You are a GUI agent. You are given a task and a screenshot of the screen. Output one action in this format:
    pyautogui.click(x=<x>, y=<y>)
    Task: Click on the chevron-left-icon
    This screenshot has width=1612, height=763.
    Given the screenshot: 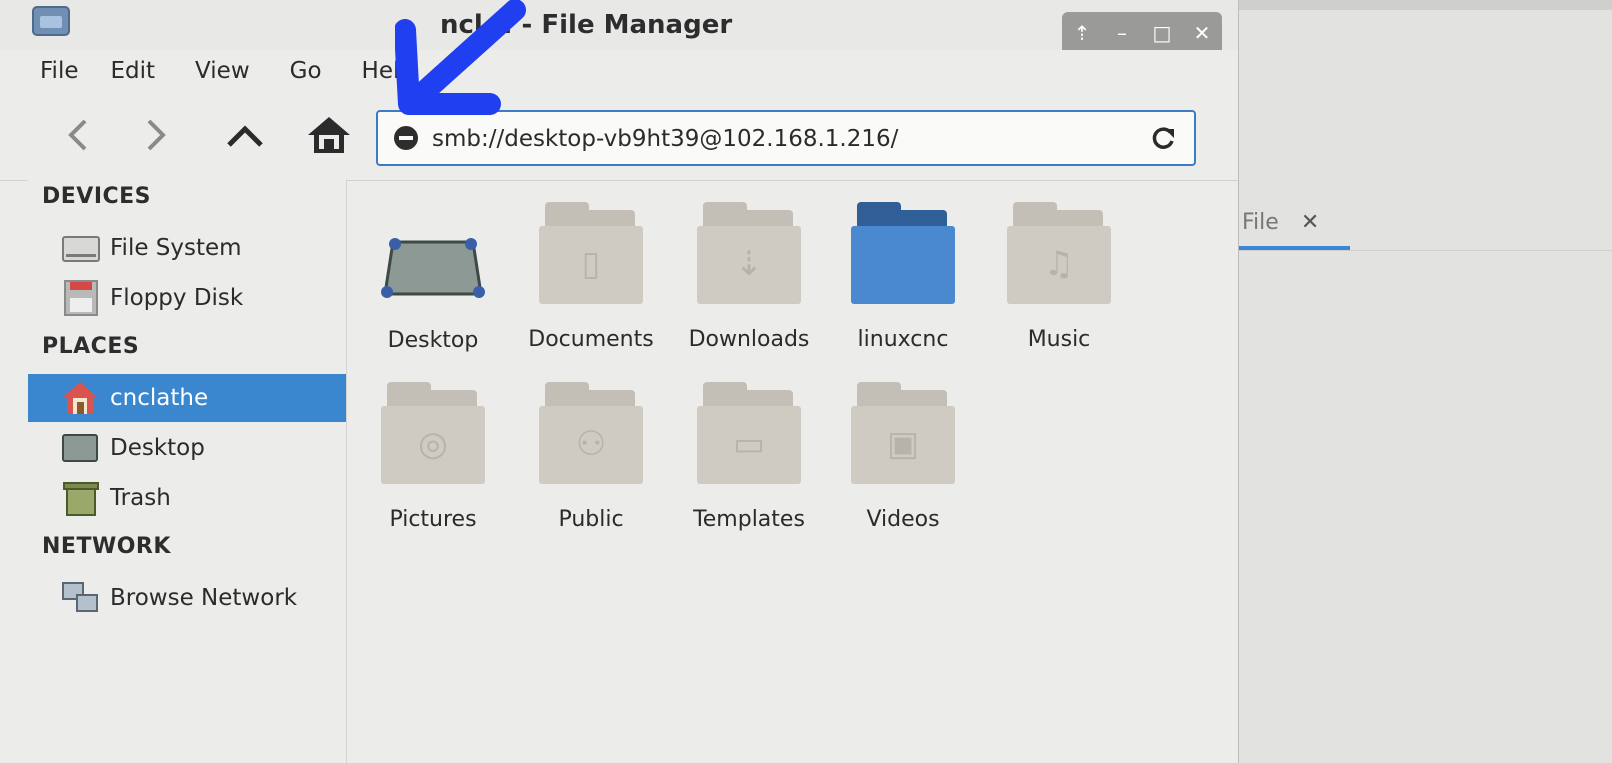 What is the action you would take?
    pyautogui.click(x=77, y=135)
    